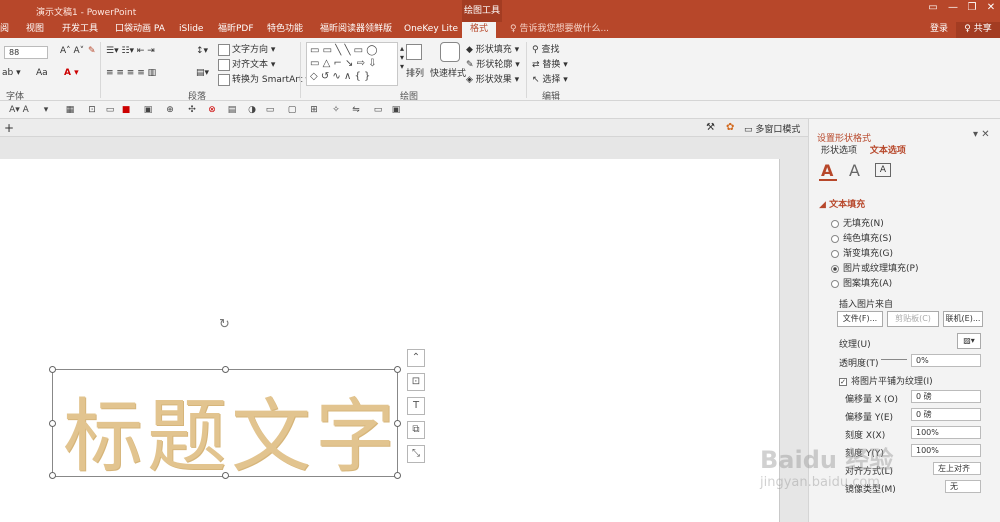 This screenshot has width=1000, height=522. I want to click on ribbon-display-icon: ▭, so click(933, 8).